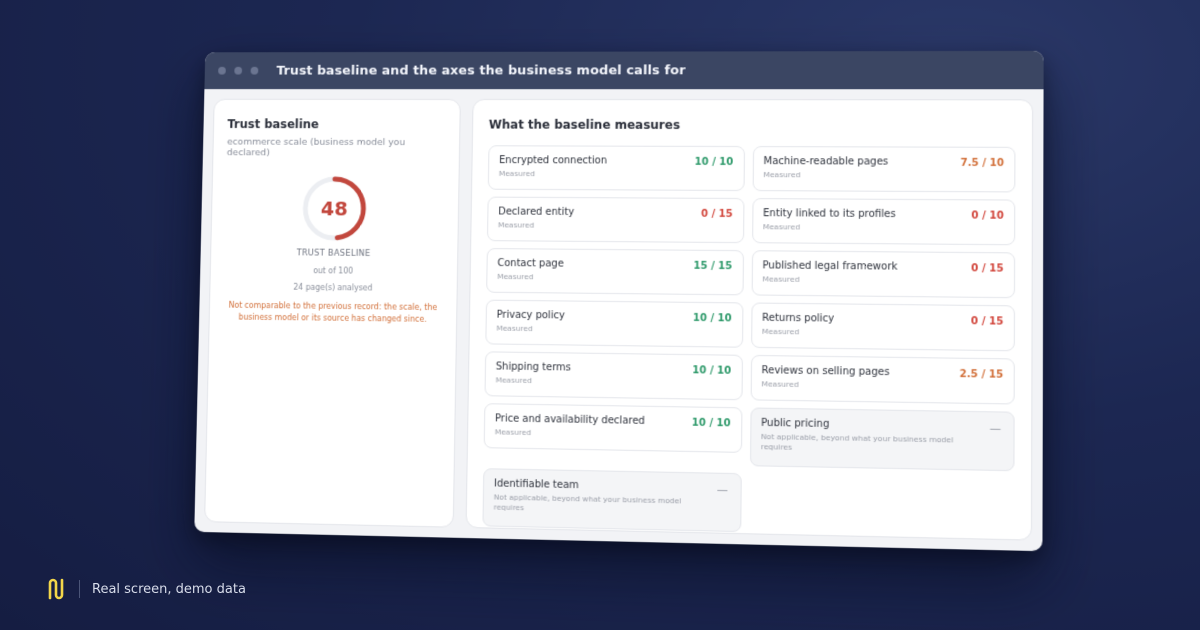  I want to click on measure-name: Public pricing, so click(882, 425).